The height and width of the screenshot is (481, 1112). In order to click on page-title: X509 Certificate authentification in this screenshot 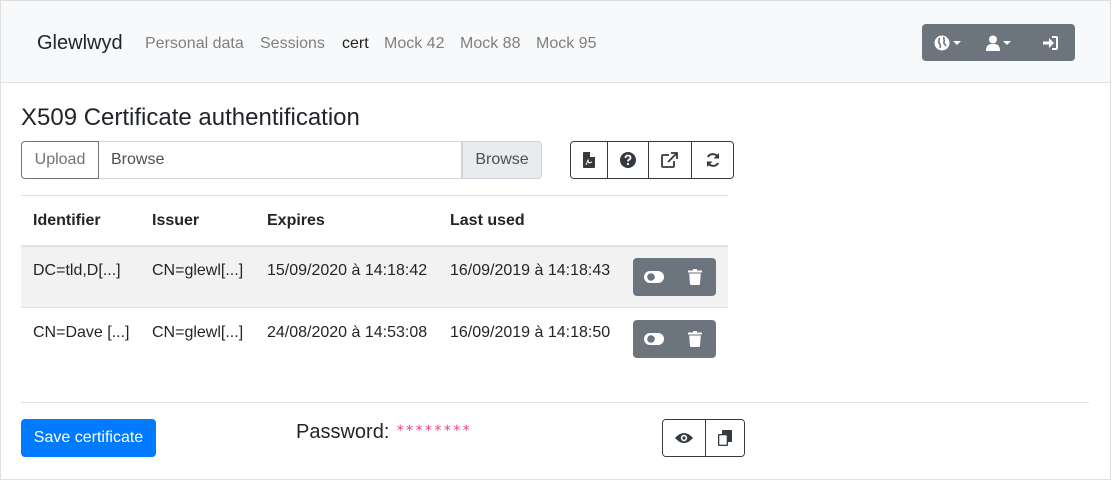, I will do `click(190, 117)`.